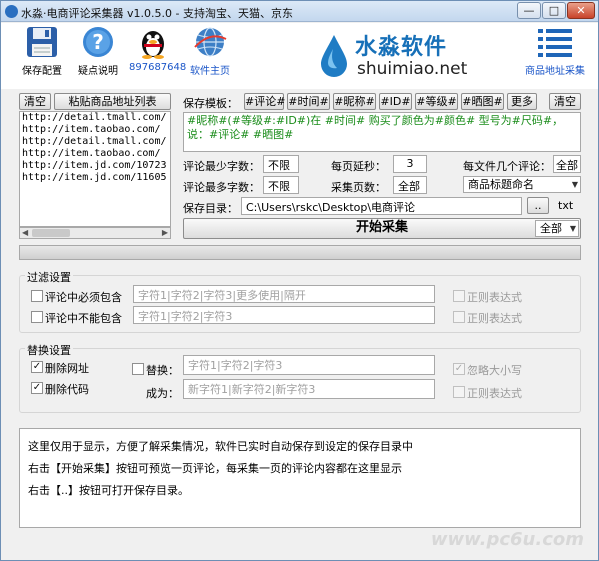 This screenshot has width=599, height=561. Describe the element at coordinates (281, 185) in the screenshot. I see `max-chars-input: 不限` at that location.